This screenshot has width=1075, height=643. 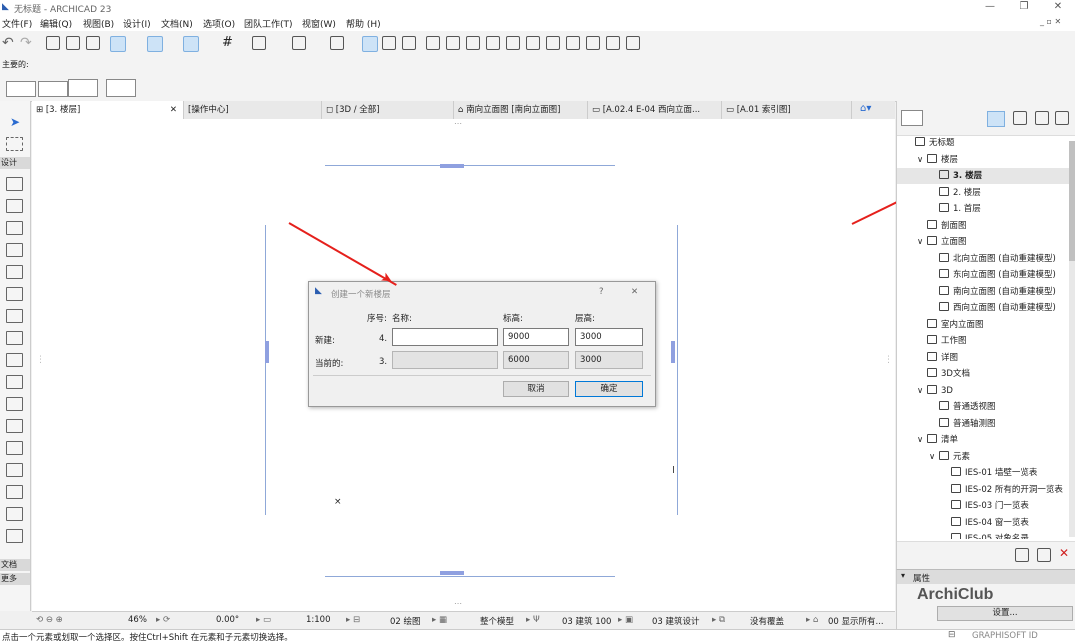 What do you see at coordinates (15, 163) in the screenshot?
I see `toolbox-design-header: 设计` at bounding box center [15, 163].